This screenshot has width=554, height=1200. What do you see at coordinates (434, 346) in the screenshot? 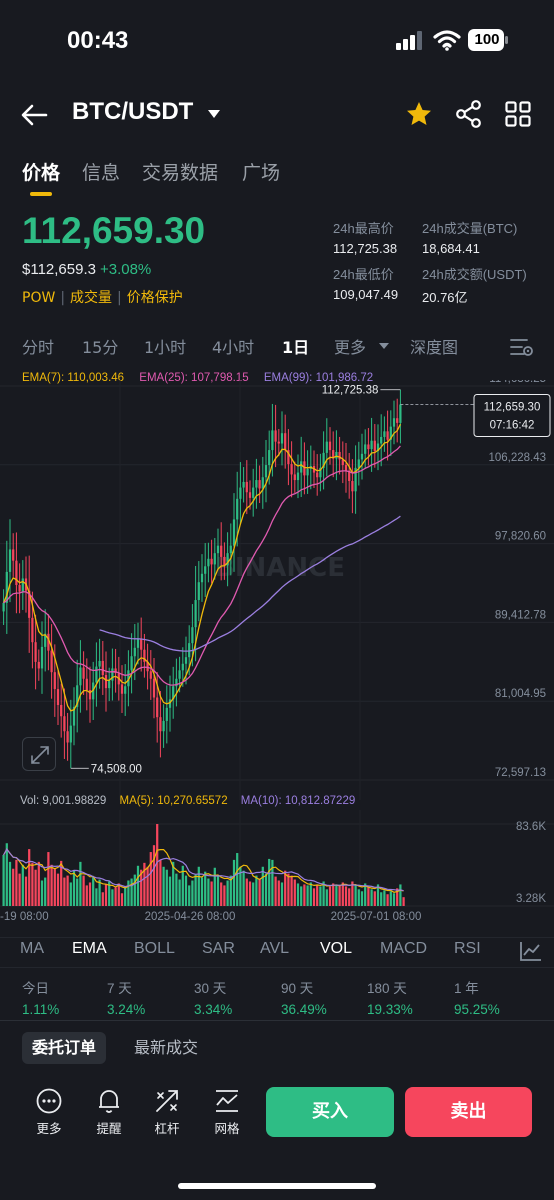
I see `interval-depth-chart: 深度图` at bounding box center [434, 346].